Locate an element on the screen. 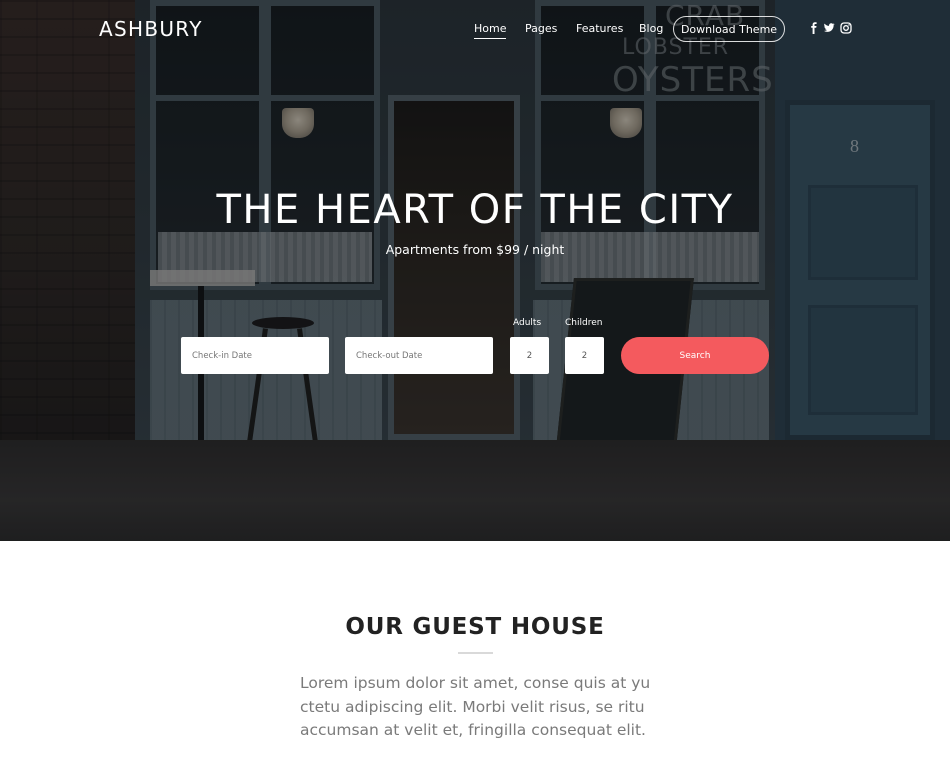 Image resolution: width=950 pixels, height=777 pixels. children-label: Children is located at coordinates (584, 323).